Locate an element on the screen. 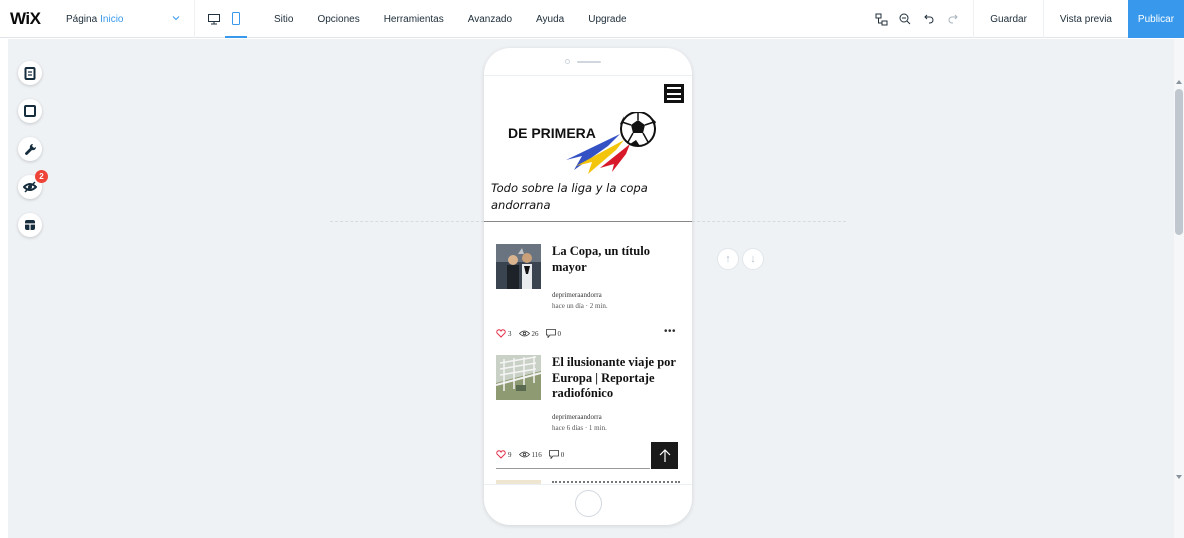  hidden-count-badge: 2 is located at coordinates (41, 176).